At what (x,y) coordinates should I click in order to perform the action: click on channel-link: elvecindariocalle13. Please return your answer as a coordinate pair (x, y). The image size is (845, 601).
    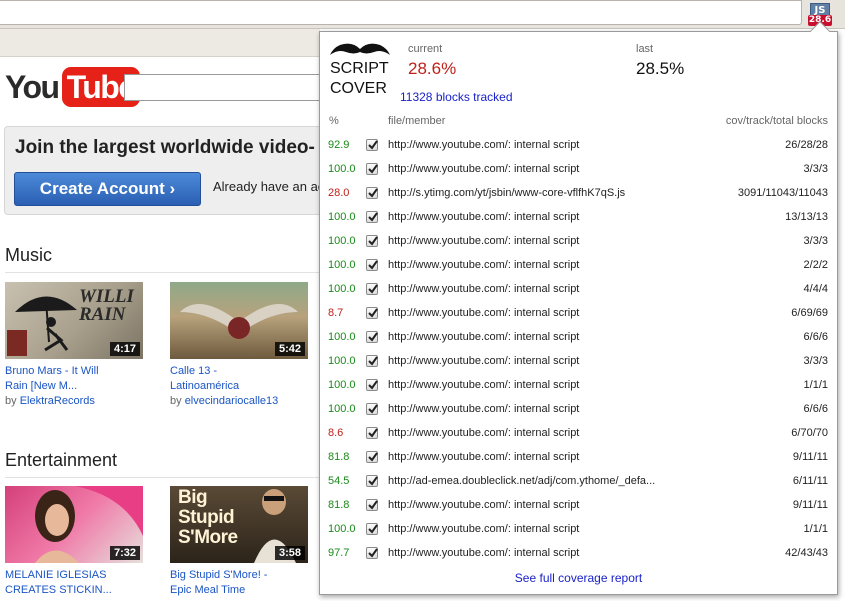
    Looking at the image, I should click on (232, 401).